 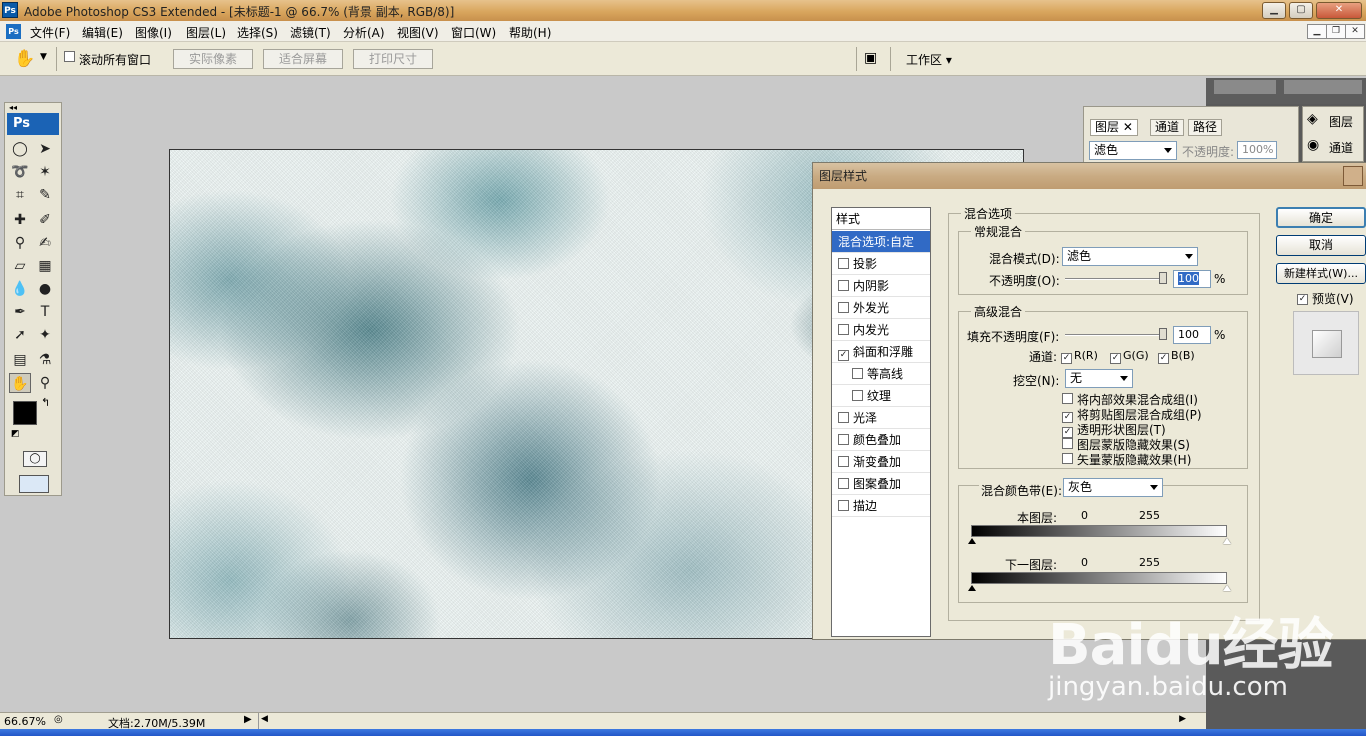 What do you see at coordinates (881, 242) in the screenshot?
I see `style-item: 混合选项:自定` at bounding box center [881, 242].